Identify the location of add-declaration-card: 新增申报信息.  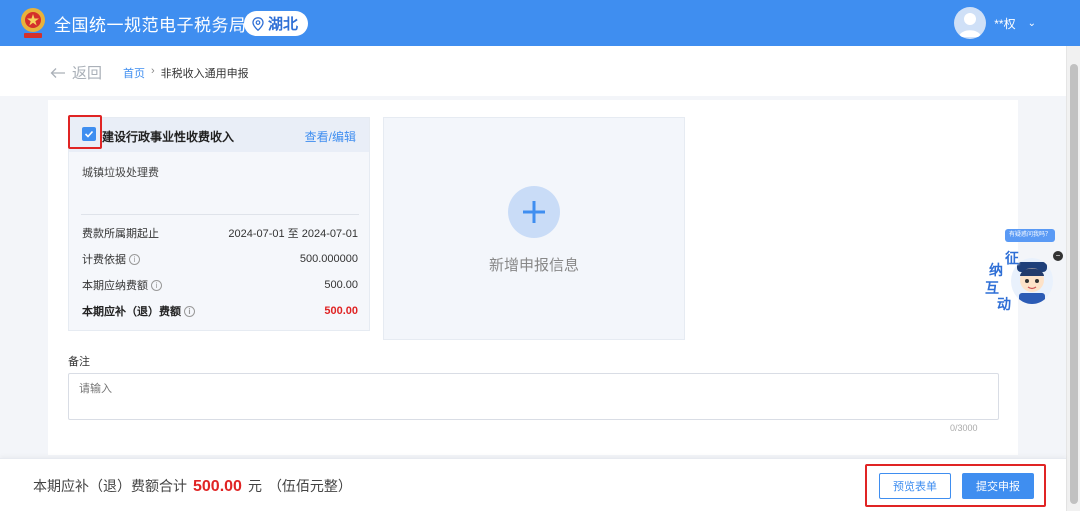
(534, 228).